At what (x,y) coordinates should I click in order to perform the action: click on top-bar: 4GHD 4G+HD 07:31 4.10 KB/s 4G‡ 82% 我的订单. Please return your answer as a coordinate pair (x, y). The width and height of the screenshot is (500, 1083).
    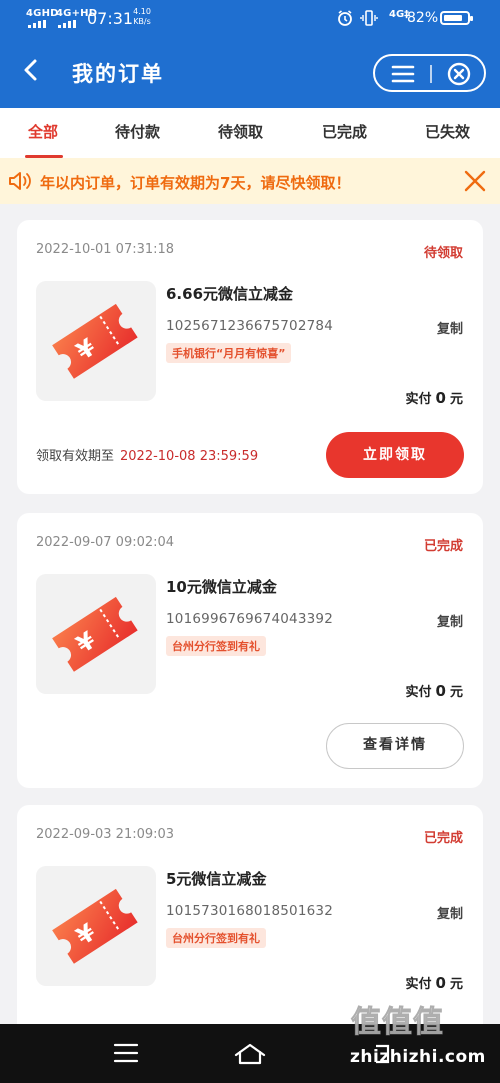
    Looking at the image, I should click on (250, 54).